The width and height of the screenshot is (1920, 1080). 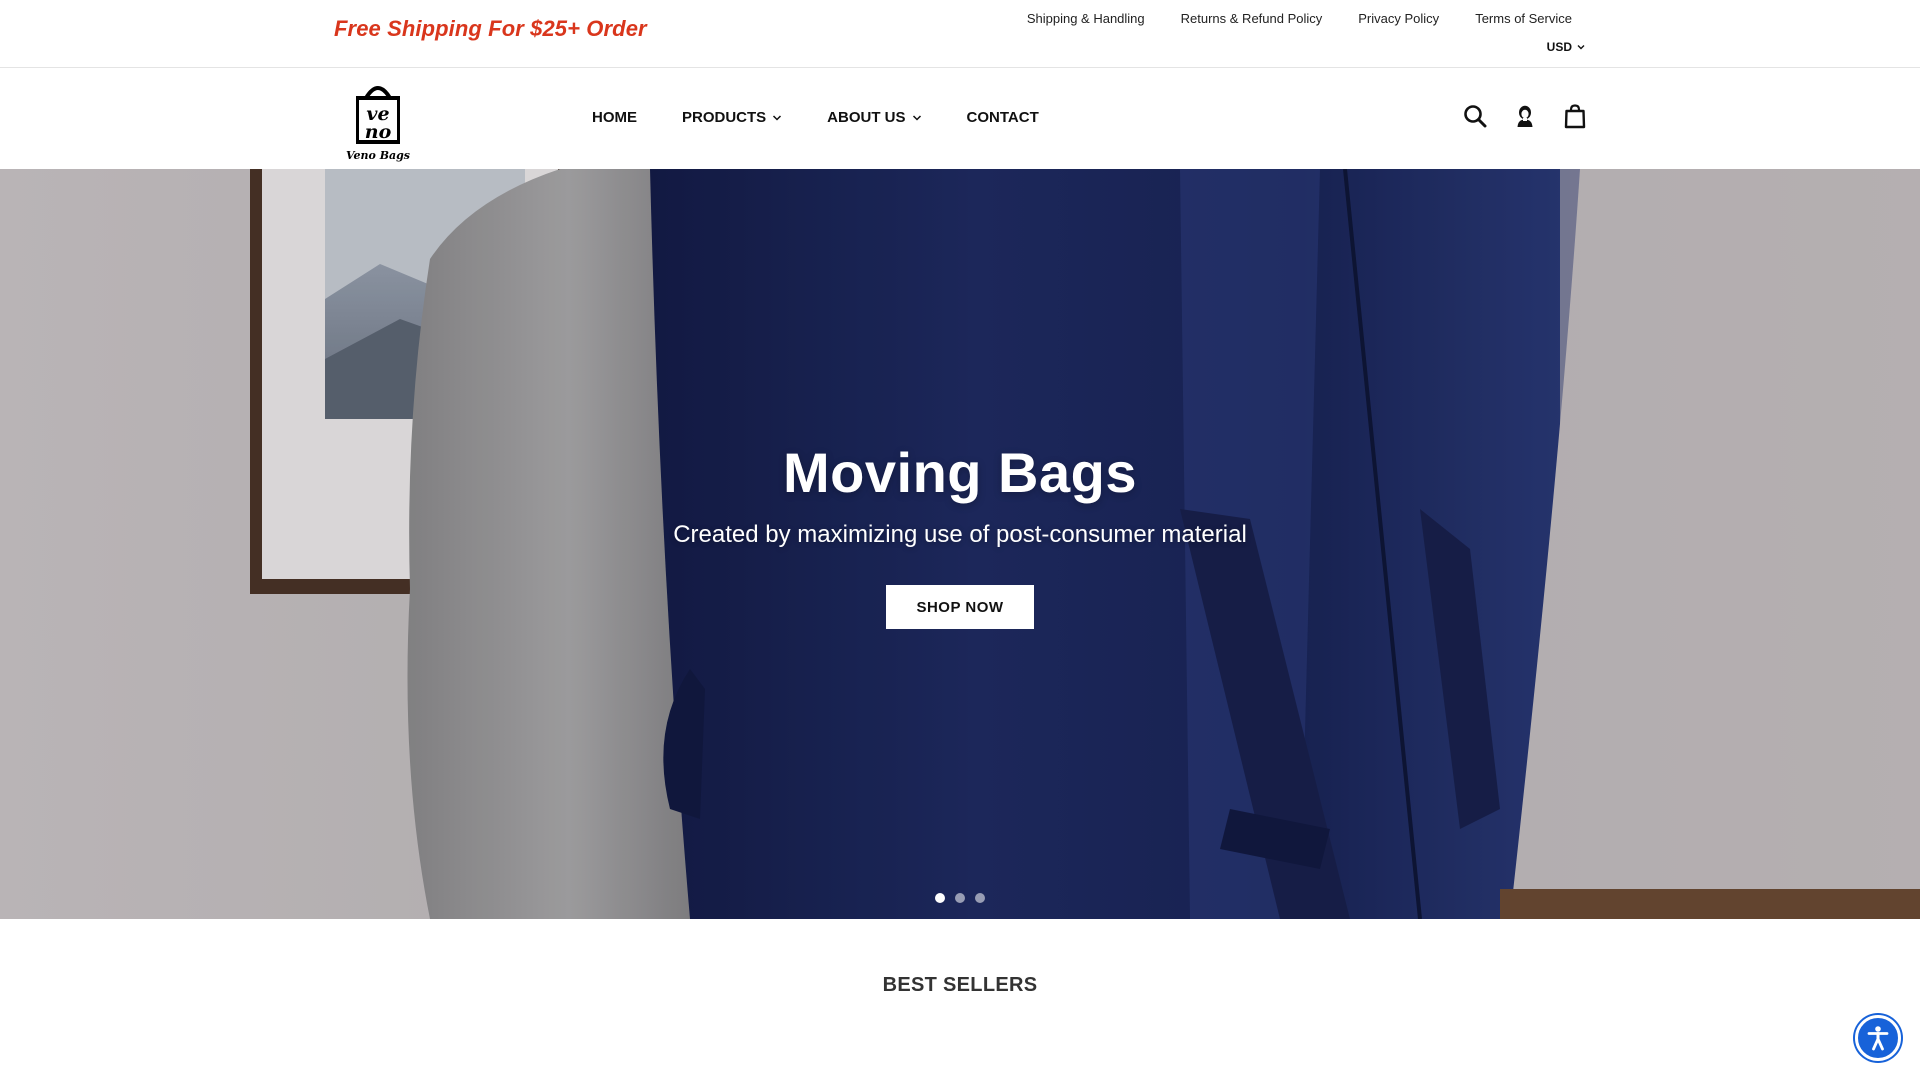 I want to click on currency-selector: USD, so click(x=1566, y=47).